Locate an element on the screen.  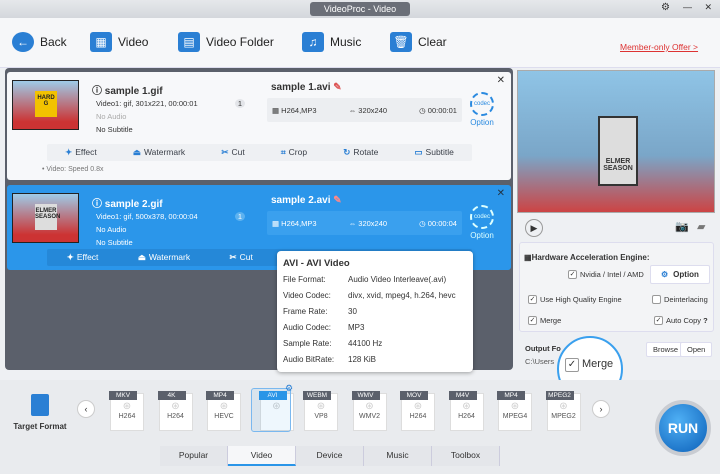
format-mp4: MP4 ⊛ MPEG4 is located at coordinates (514, 411).